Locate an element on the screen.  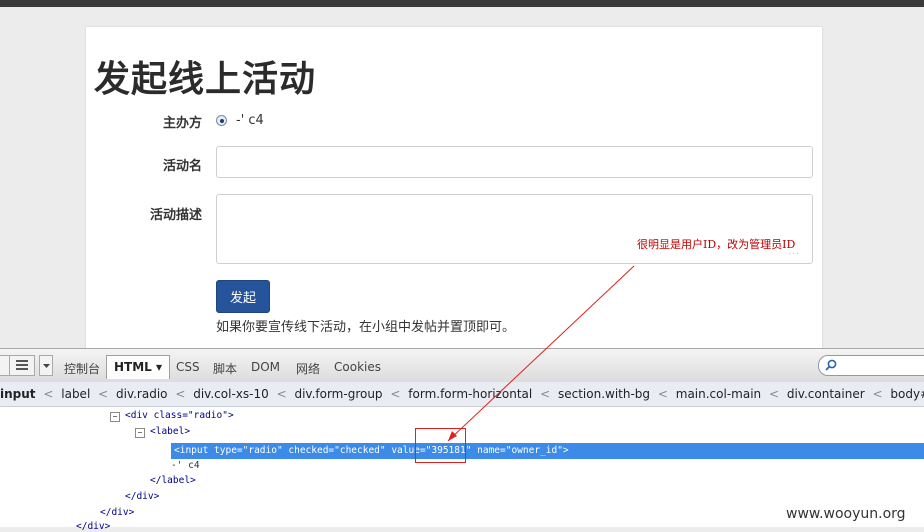
breadcrumb-item: label is located at coordinates (75, 394).